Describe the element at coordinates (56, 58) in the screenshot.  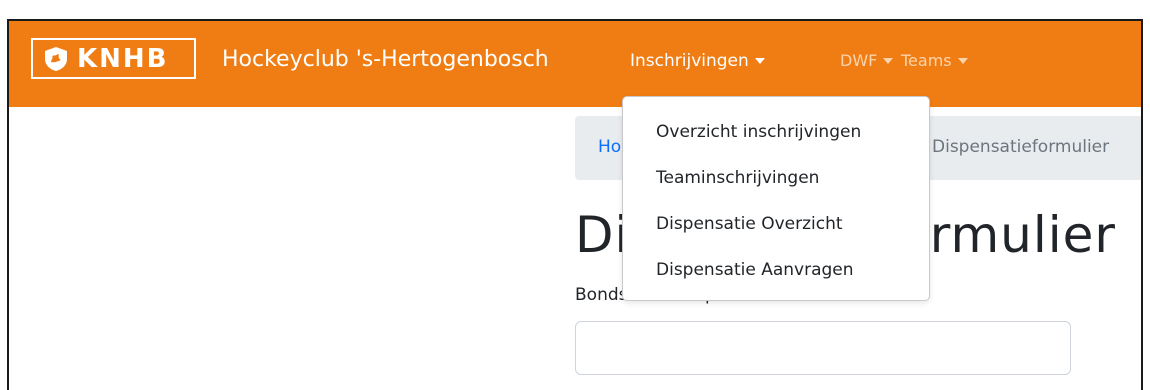
I see `knhb-shield-icon` at that location.